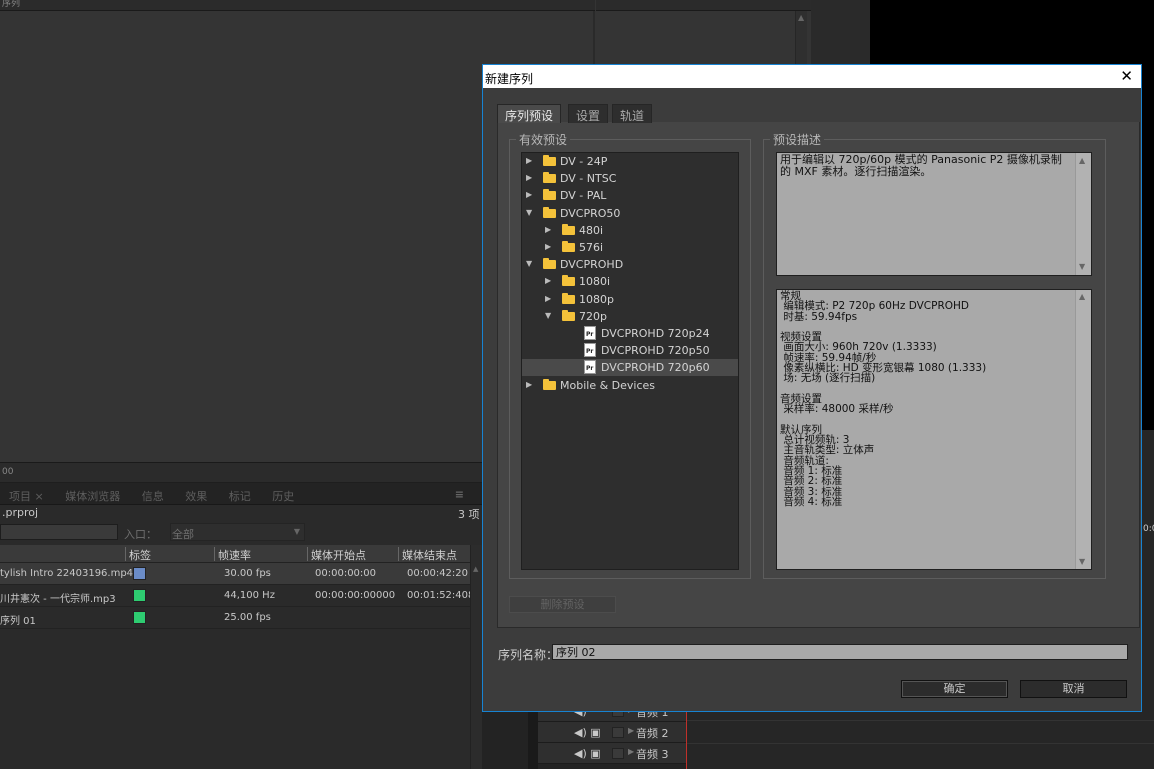 This screenshot has height=769, width=1154. Describe the element at coordinates (429, 555) in the screenshot. I see `column-media-end: 媒体结束点` at that location.